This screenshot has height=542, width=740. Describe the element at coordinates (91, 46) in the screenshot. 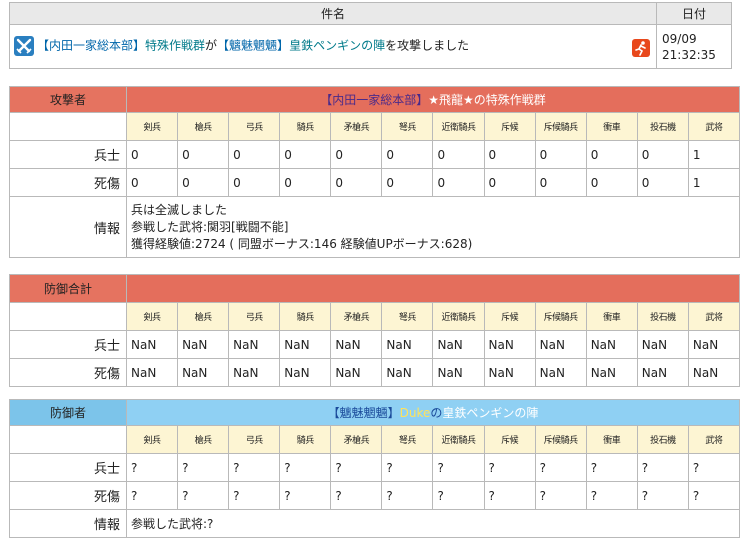

I see `attacker-alliance-link: 【内田一家総本部】` at that location.